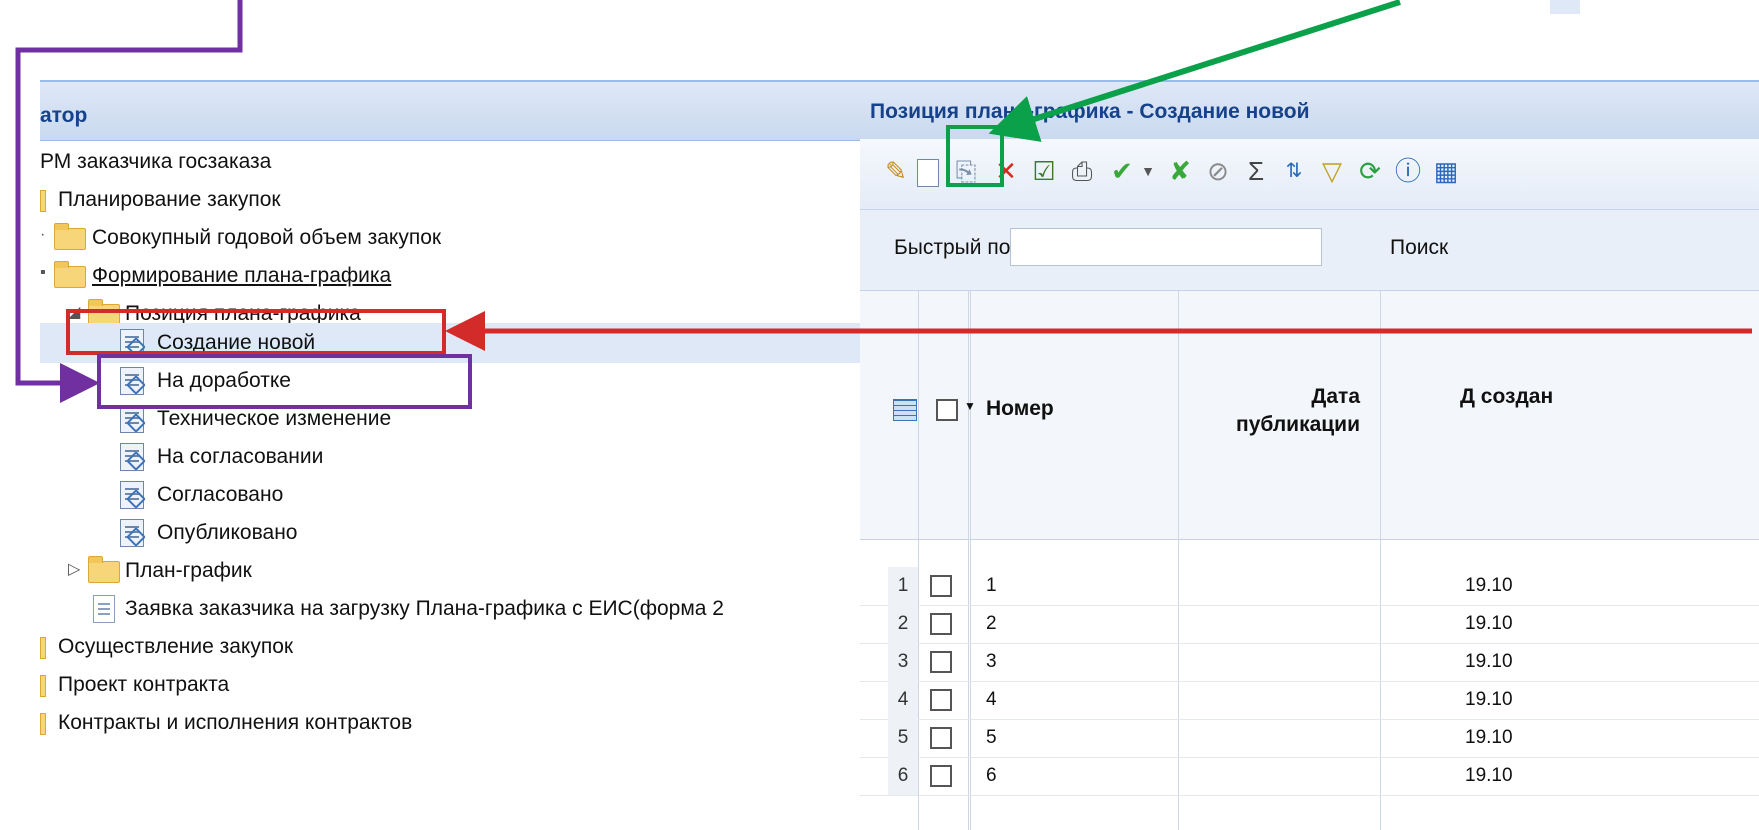  Describe the element at coordinates (1194, 71) in the screenshot. I see `green-arrow` at that location.